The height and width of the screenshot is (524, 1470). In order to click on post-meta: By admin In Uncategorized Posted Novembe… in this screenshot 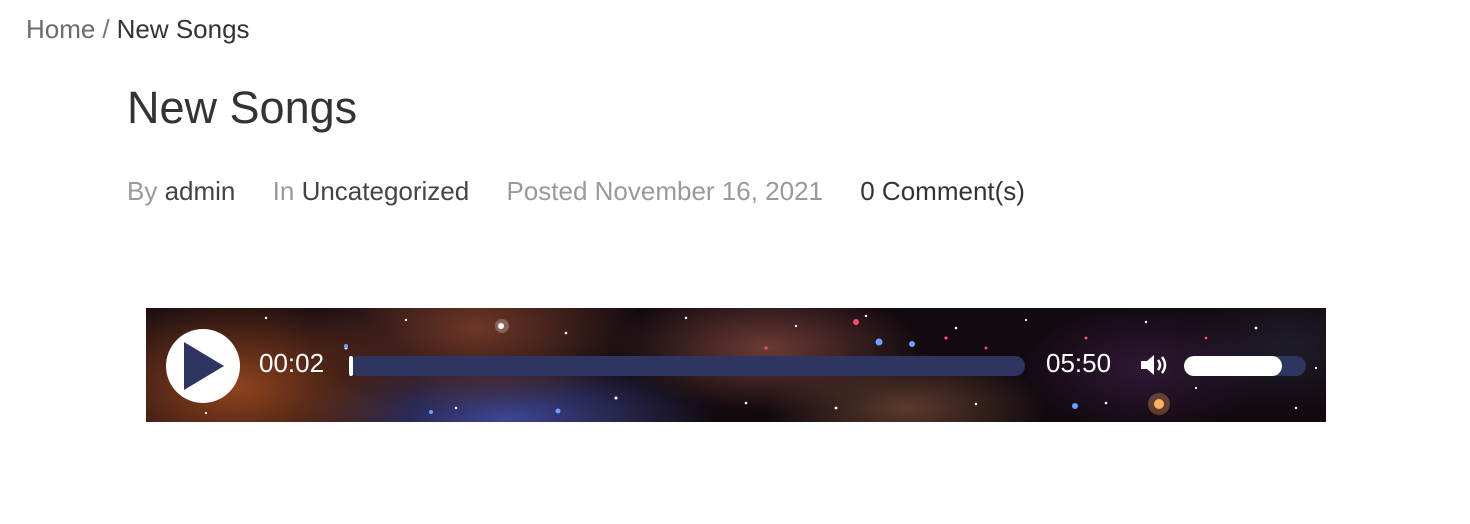, I will do `click(576, 191)`.